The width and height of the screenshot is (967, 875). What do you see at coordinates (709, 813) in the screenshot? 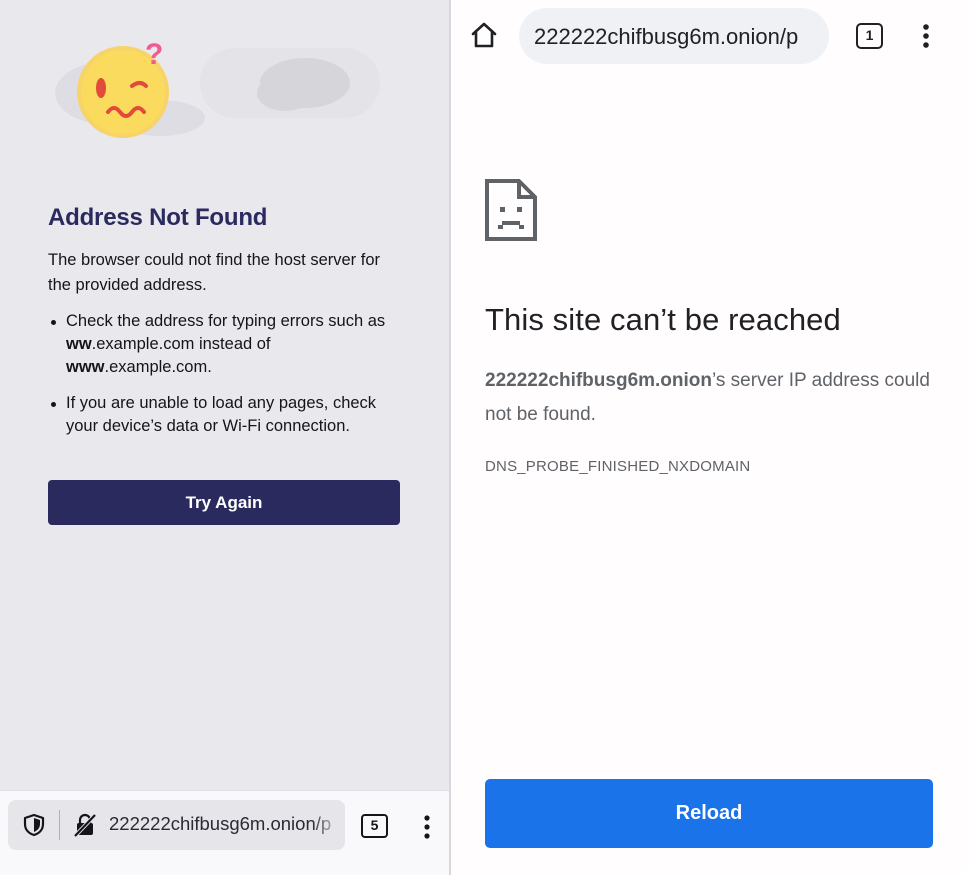
I see `reload-button: Reload` at bounding box center [709, 813].